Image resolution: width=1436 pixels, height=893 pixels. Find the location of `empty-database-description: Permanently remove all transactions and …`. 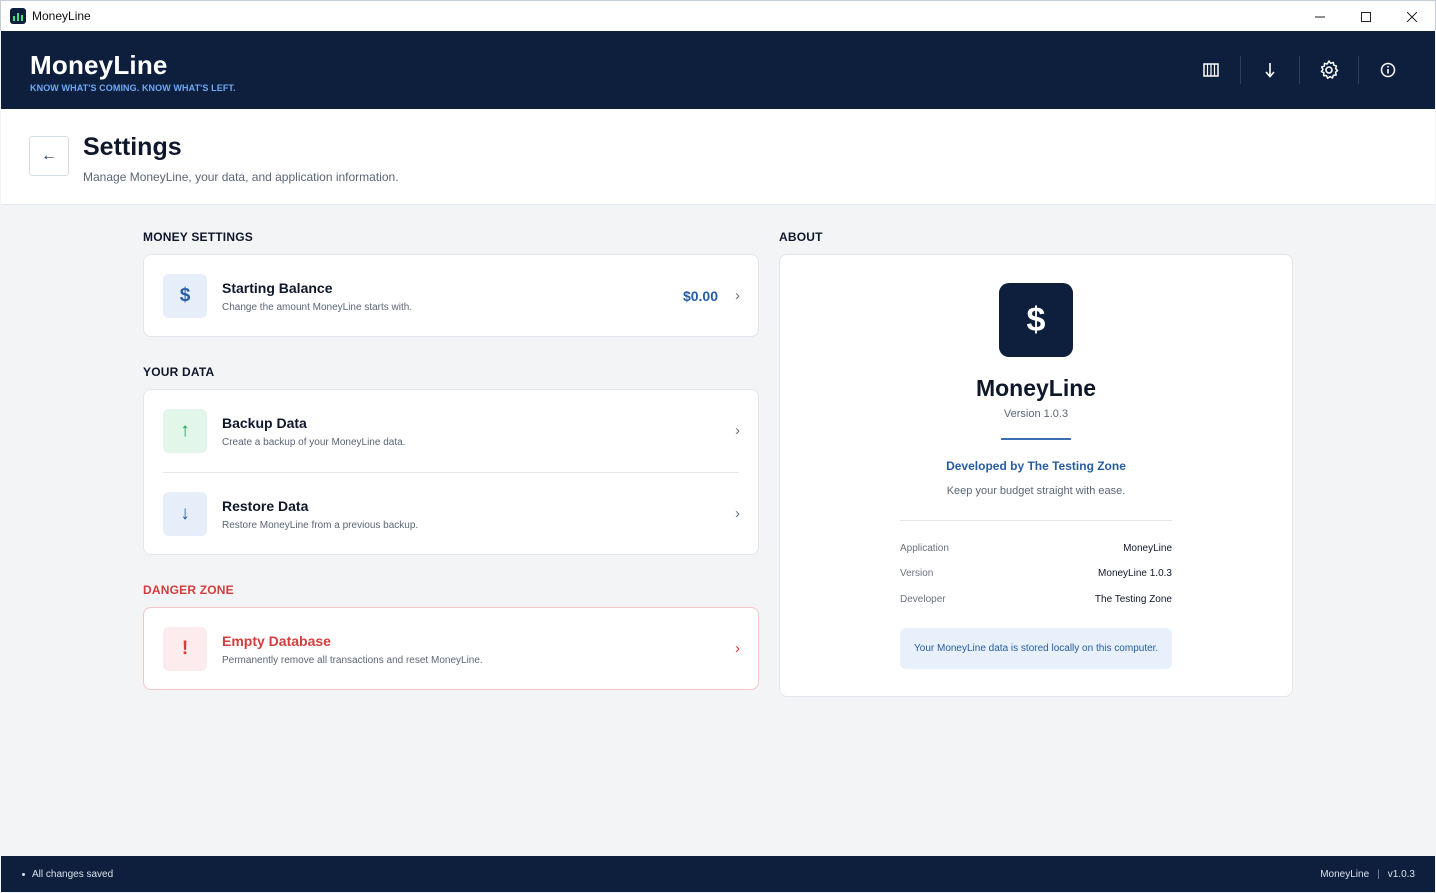

empty-database-description: Permanently remove all transactions and … is located at coordinates (352, 660).